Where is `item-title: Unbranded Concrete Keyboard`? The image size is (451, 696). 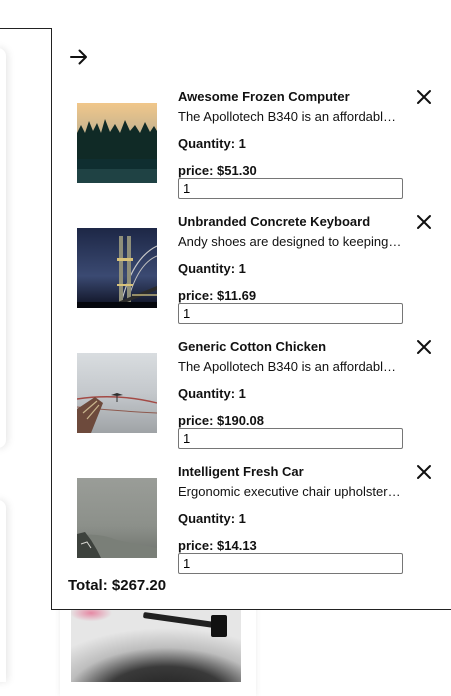
item-title: Unbranded Concrete Keyboard is located at coordinates (274, 221).